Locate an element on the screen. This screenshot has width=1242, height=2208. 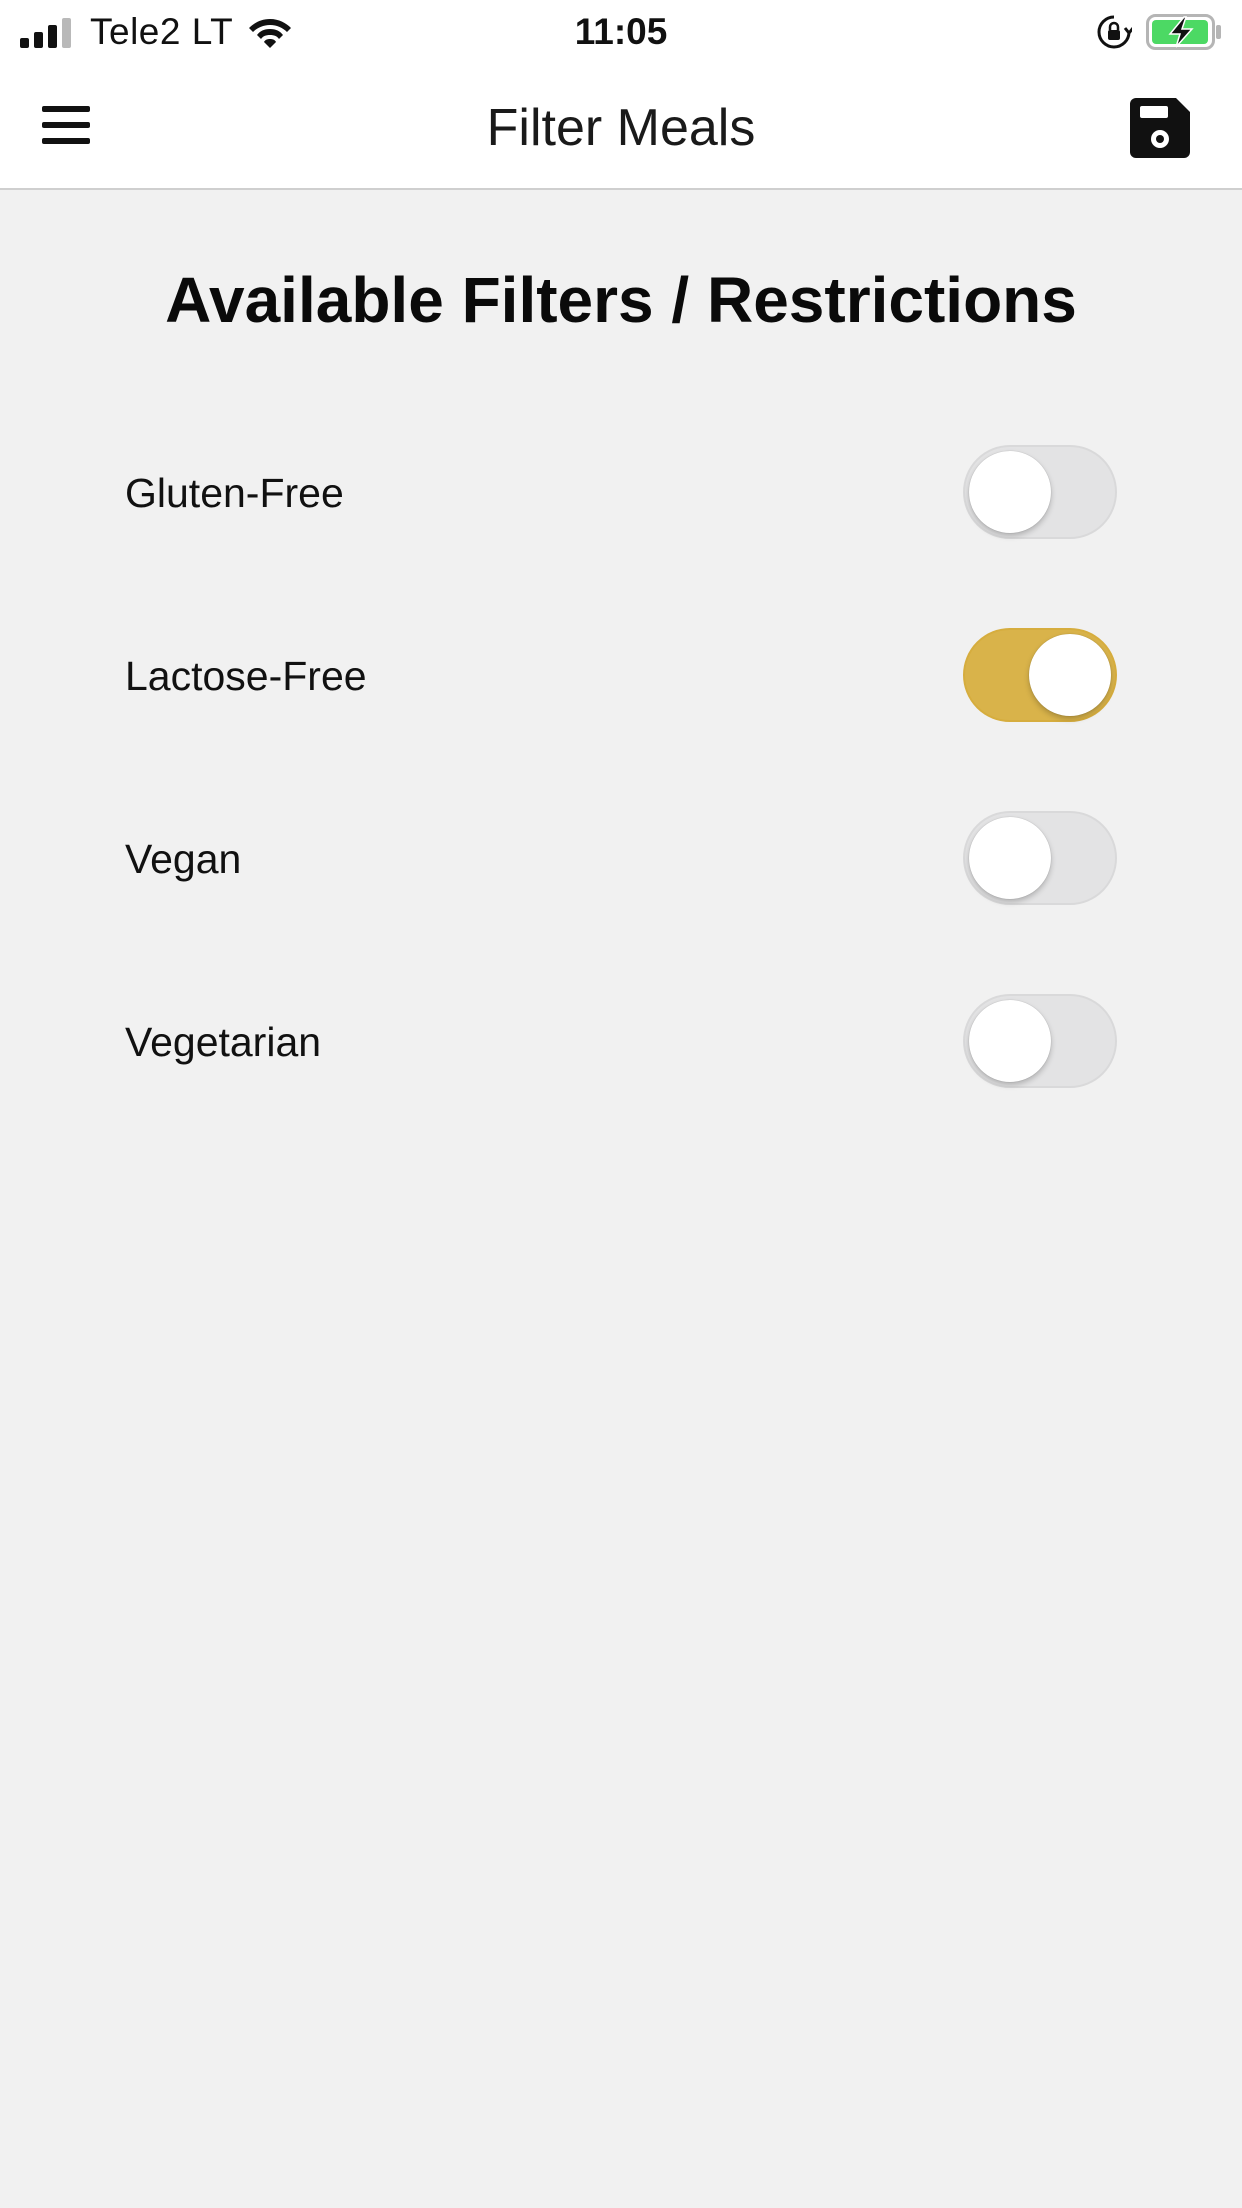
filter-label: Gluten-Free is located at coordinates (234, 493).